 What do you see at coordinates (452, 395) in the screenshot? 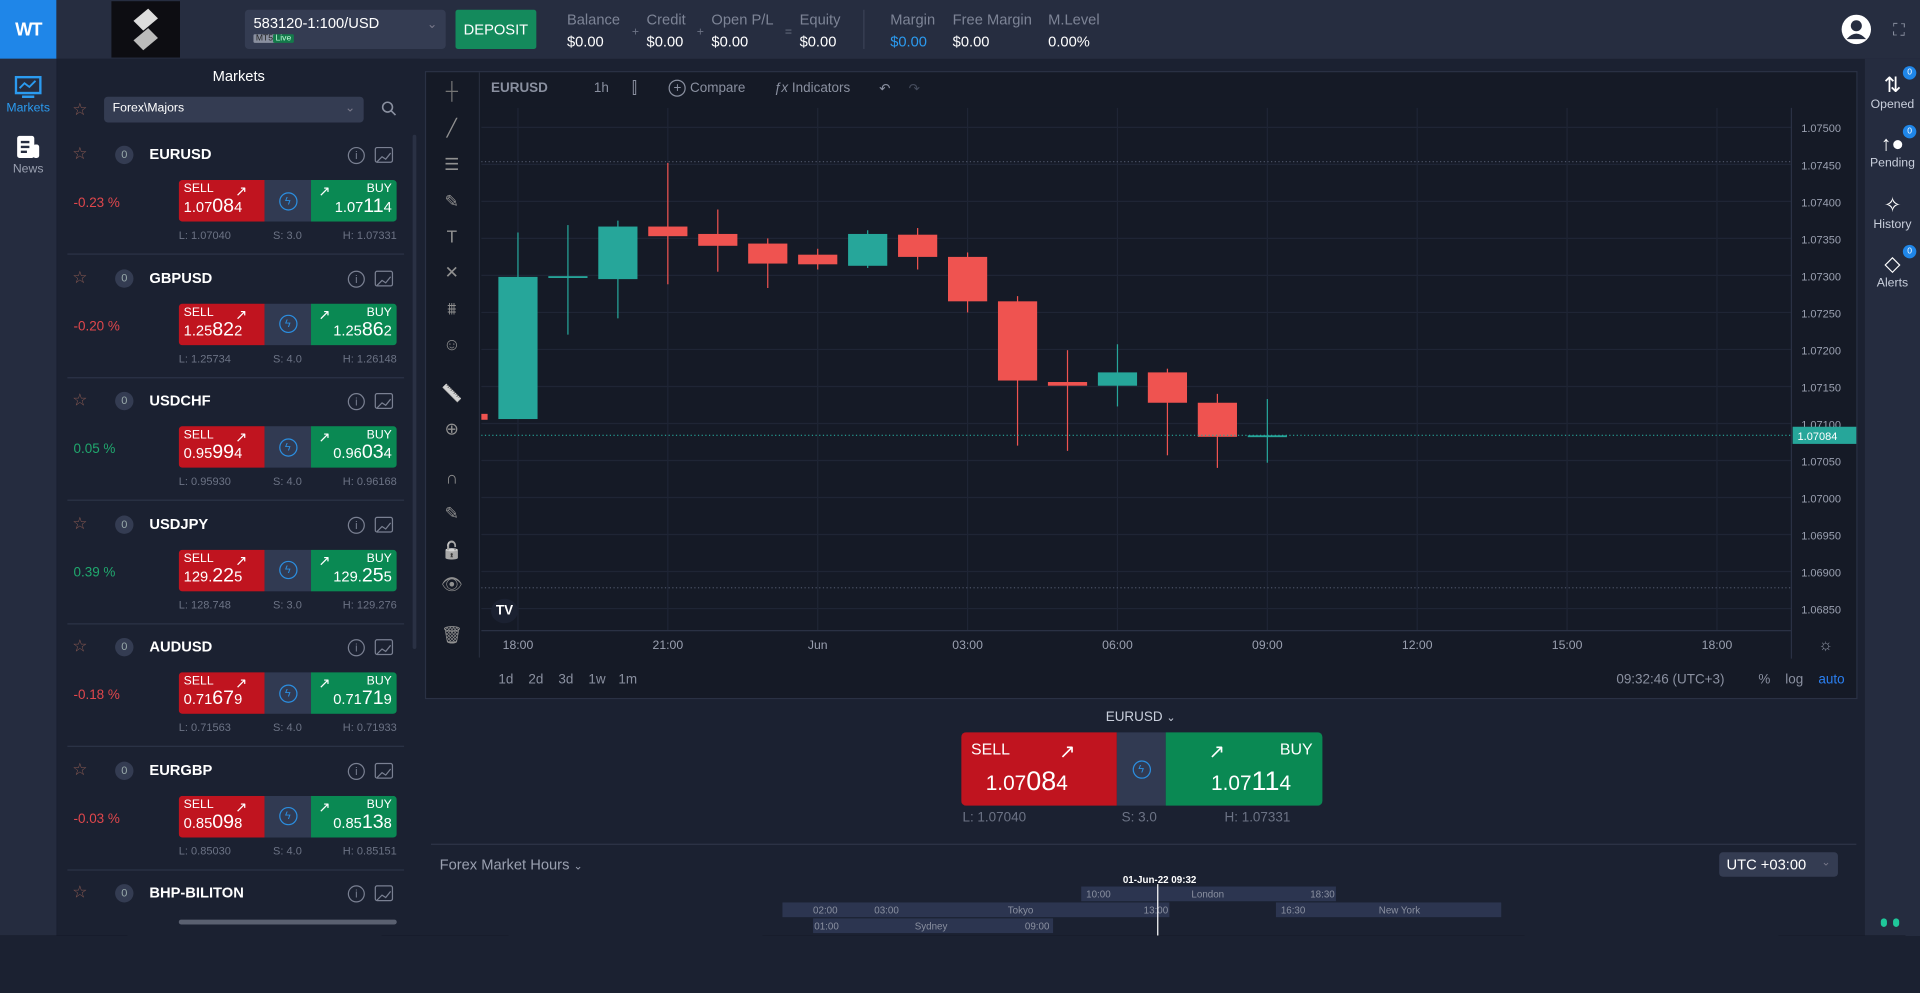
I see `ruler-icon: 📏` at bounding box center [452, 395].